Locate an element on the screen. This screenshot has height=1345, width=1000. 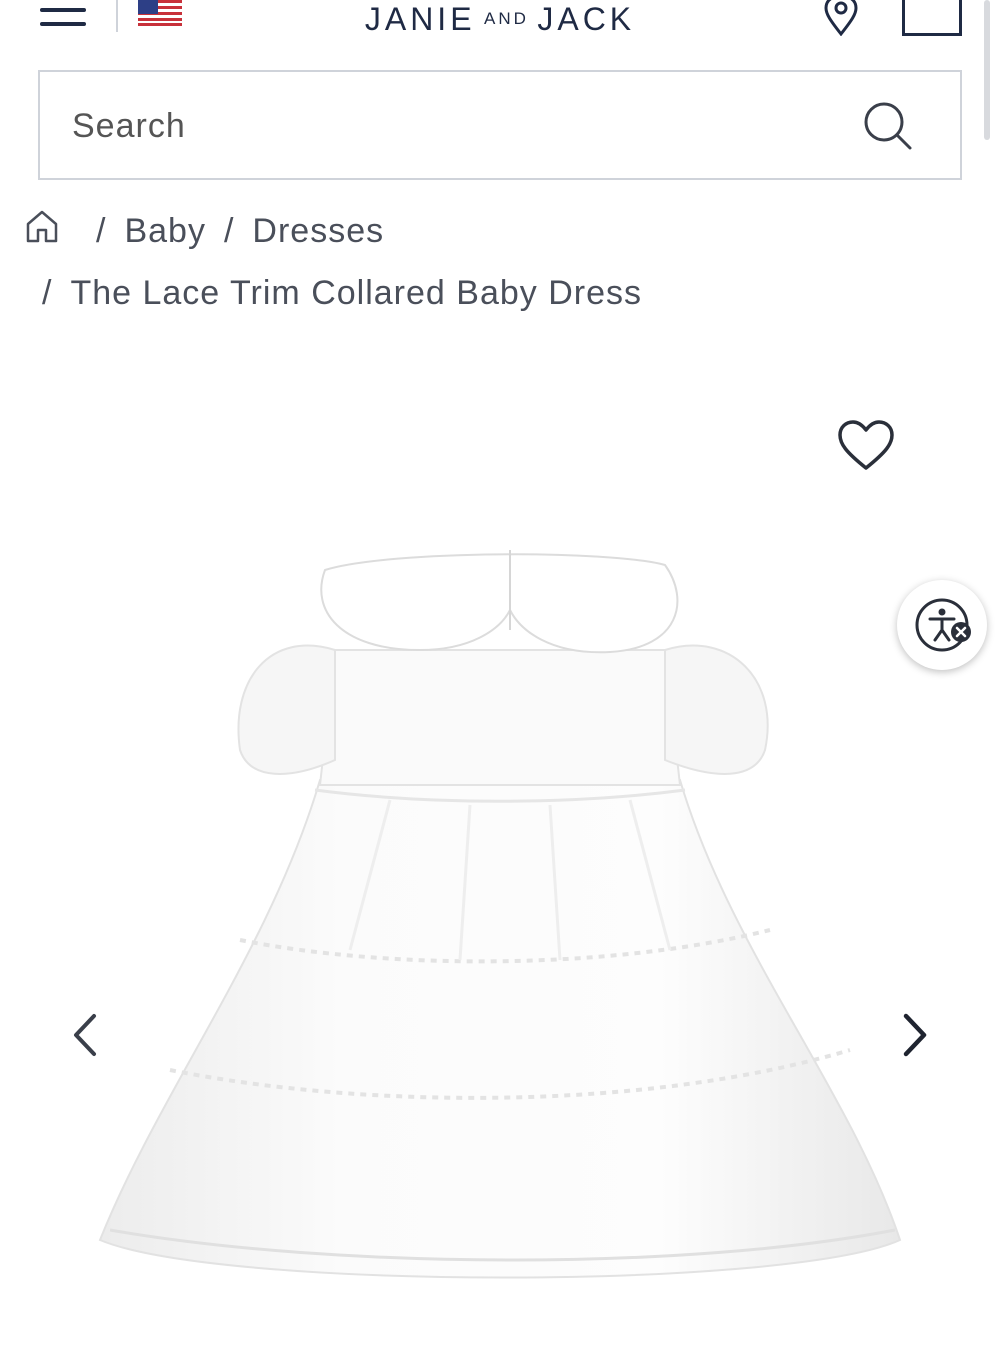
breadcrumb-dresses: Dresses is located at coordinates (318, 231).